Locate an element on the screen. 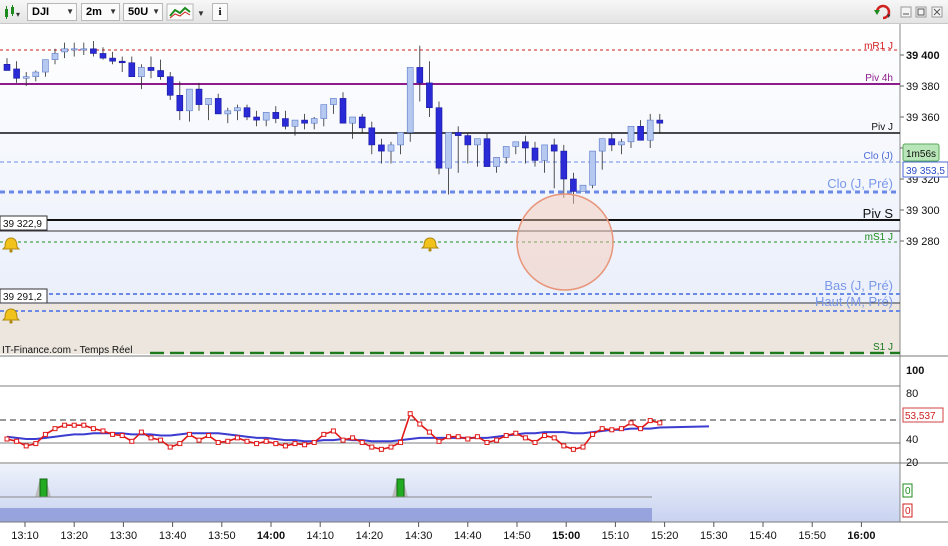  price-tick-label: 39 360 is located at coordinates (923, 118).